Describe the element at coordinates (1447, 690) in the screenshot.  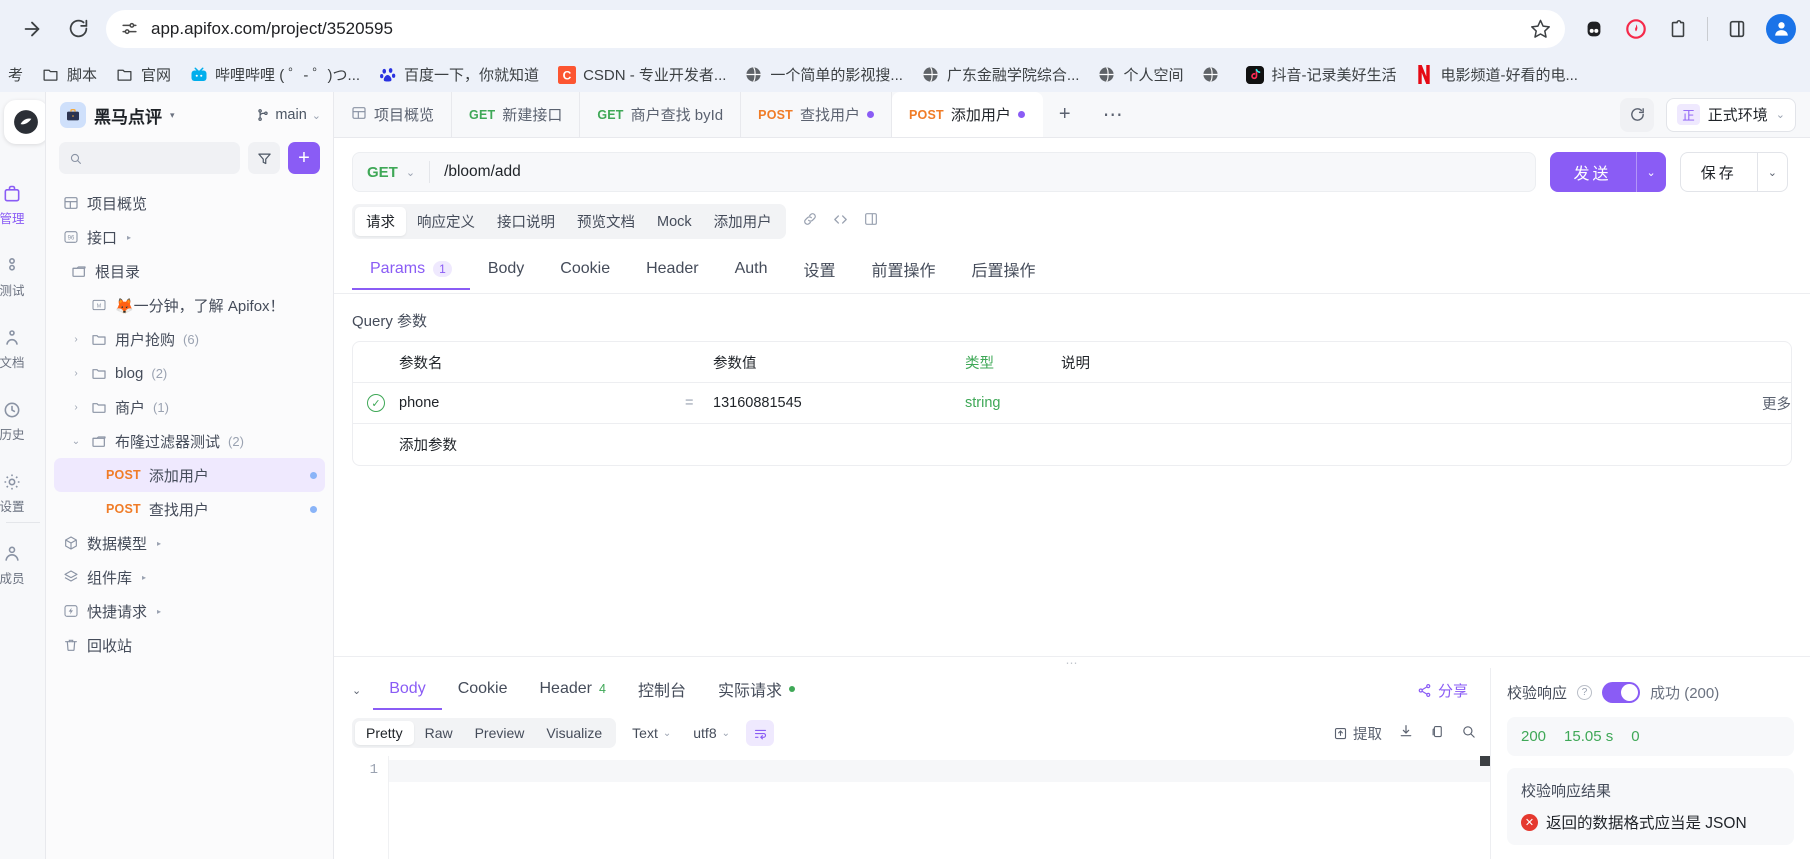
I see `share-button: 分享` at that location.